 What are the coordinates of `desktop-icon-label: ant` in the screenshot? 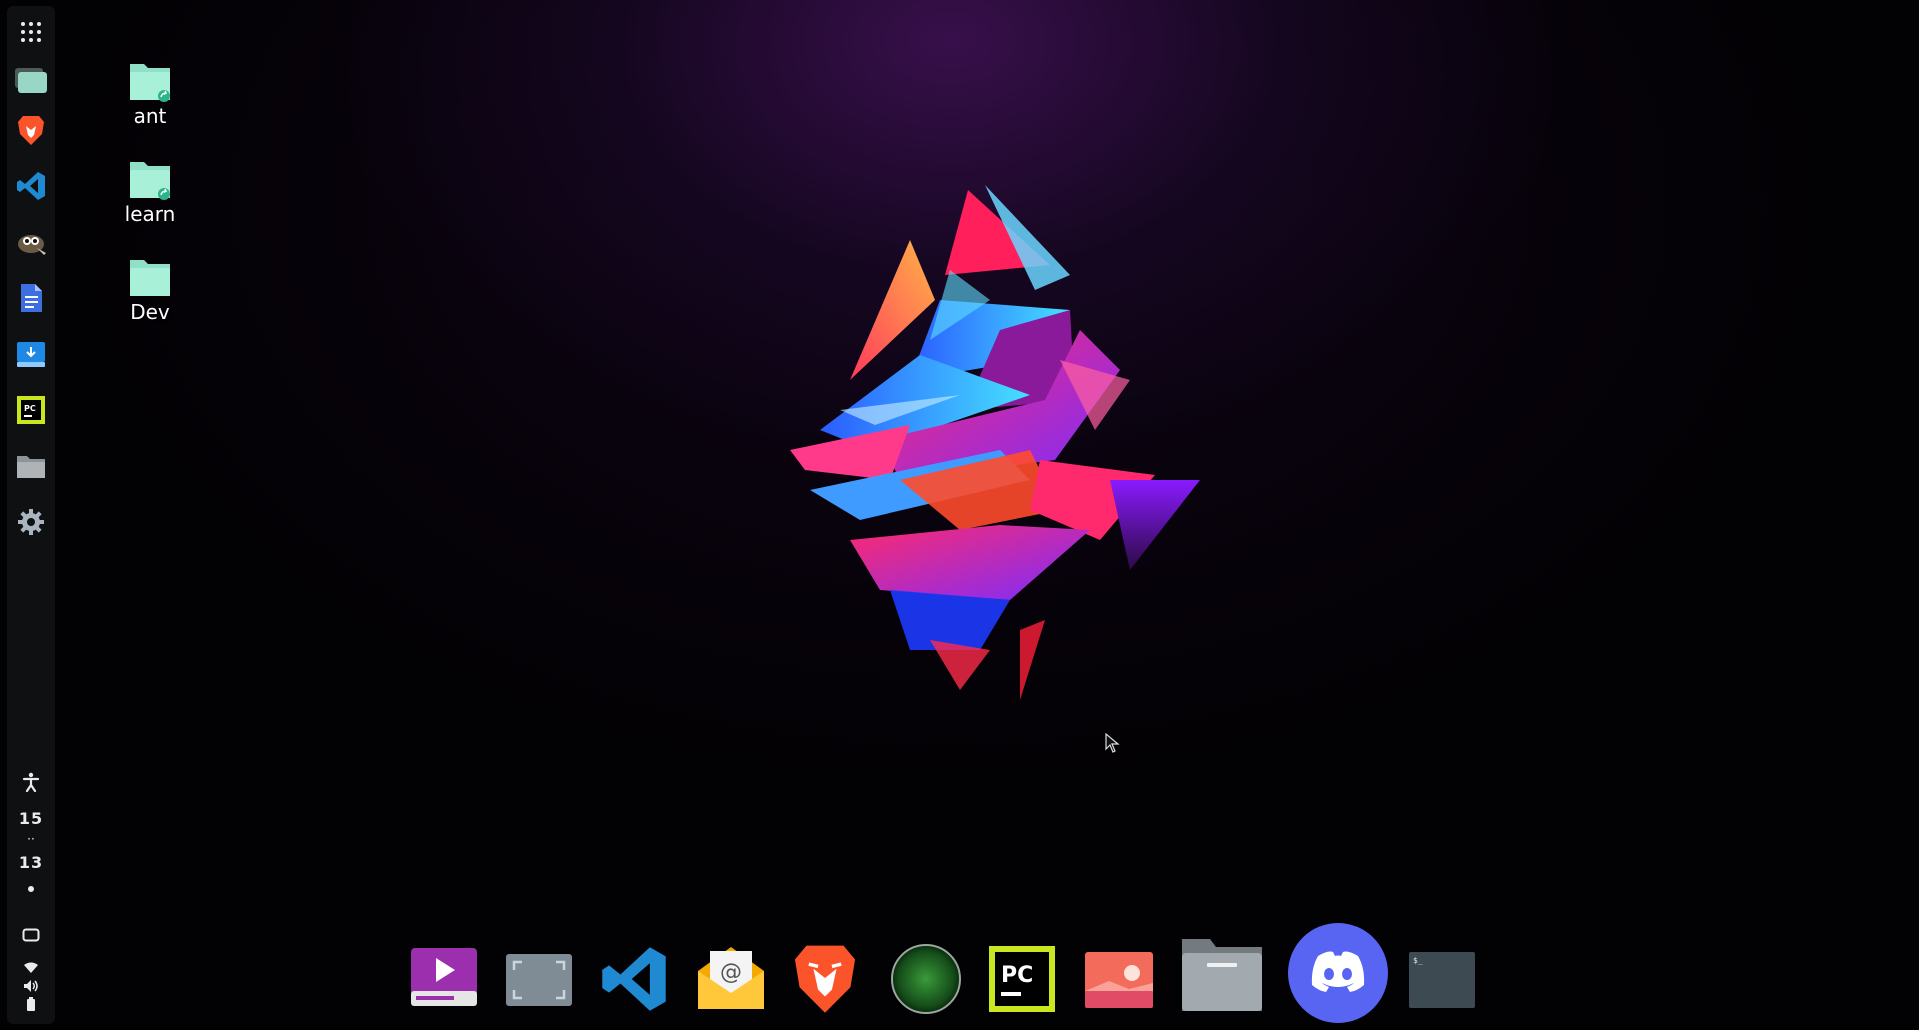 It's located at (150, 116).